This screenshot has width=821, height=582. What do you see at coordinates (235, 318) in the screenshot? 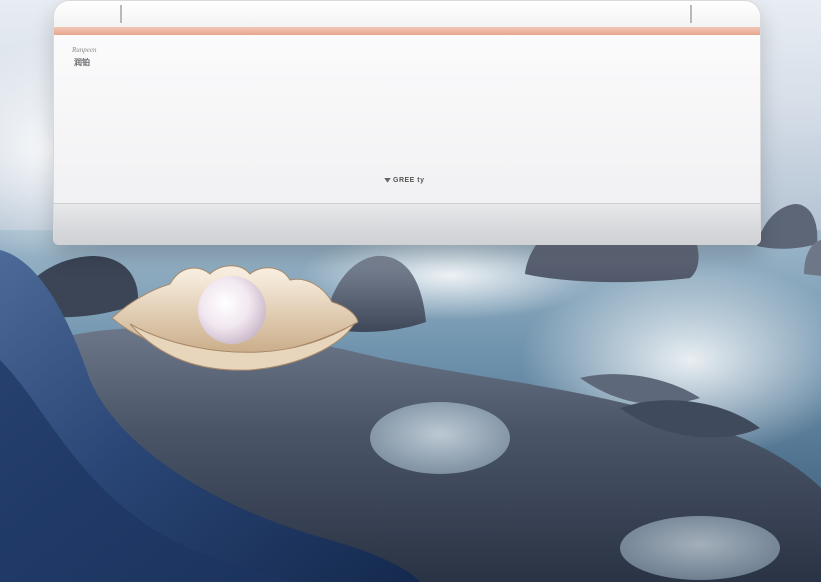
I see `shell-with-pearl` at bounding box center [235, 318].